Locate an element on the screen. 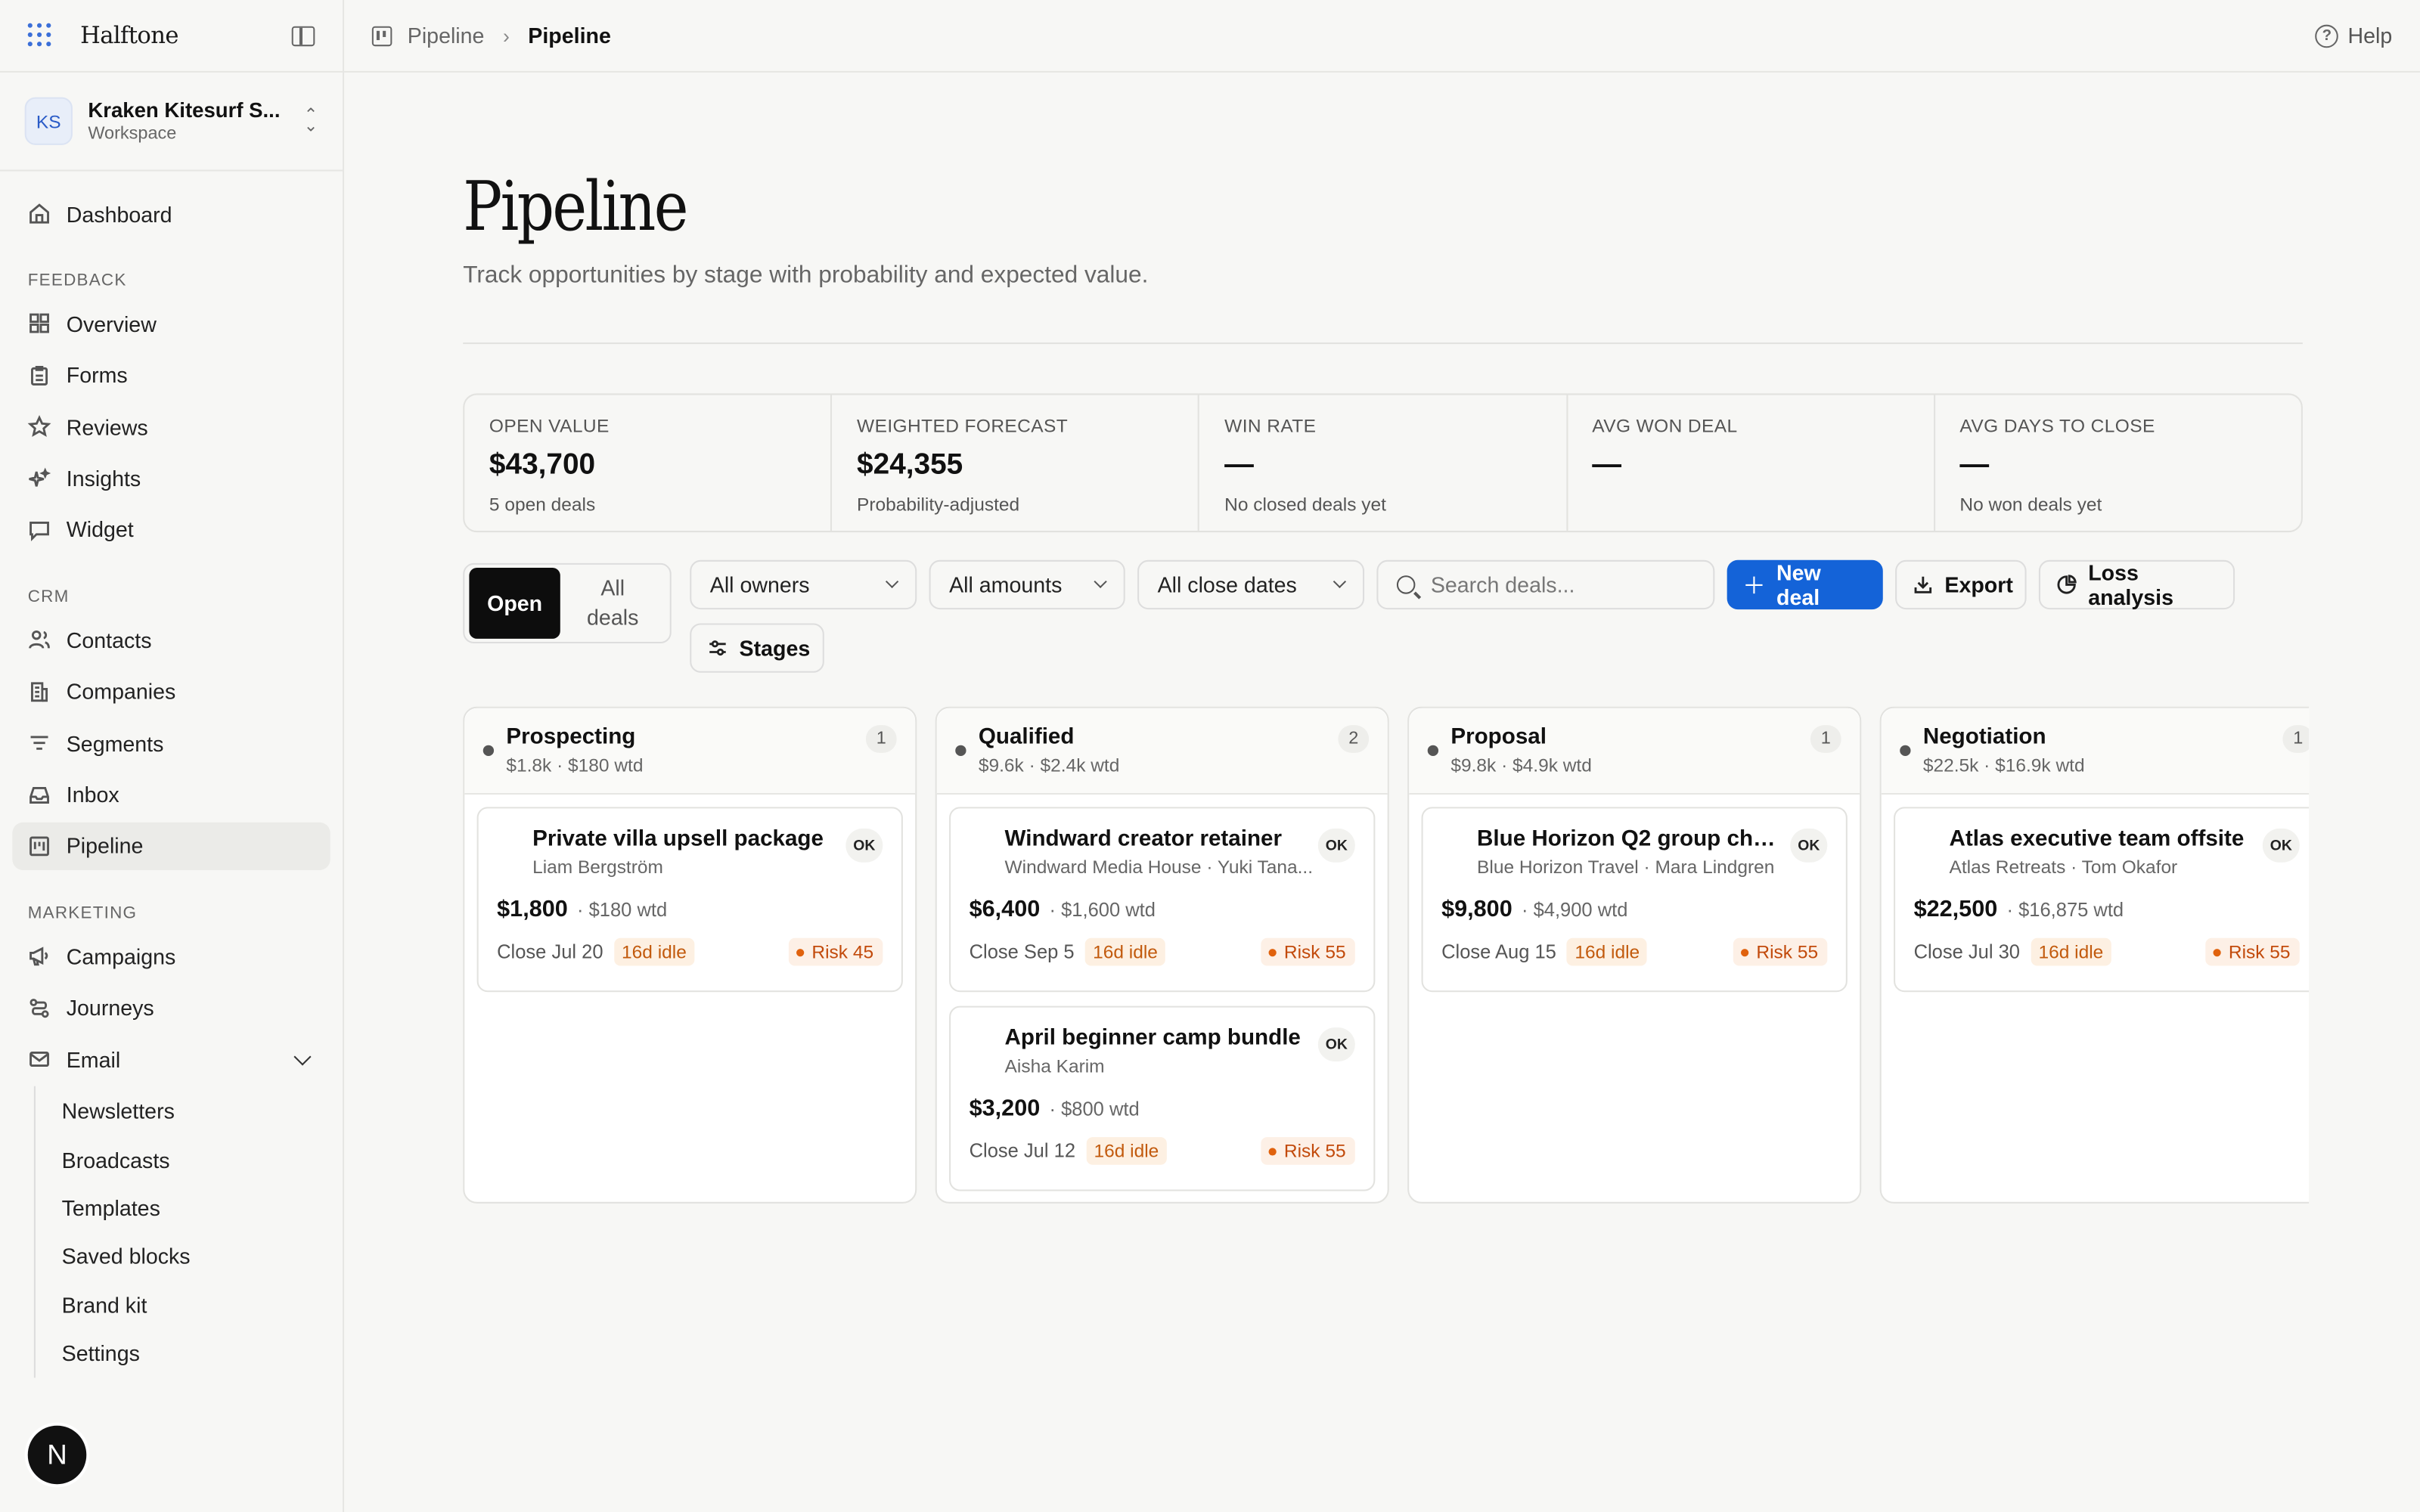  sidebar-item-label: Journeys is located at coordinates (110, 1008).